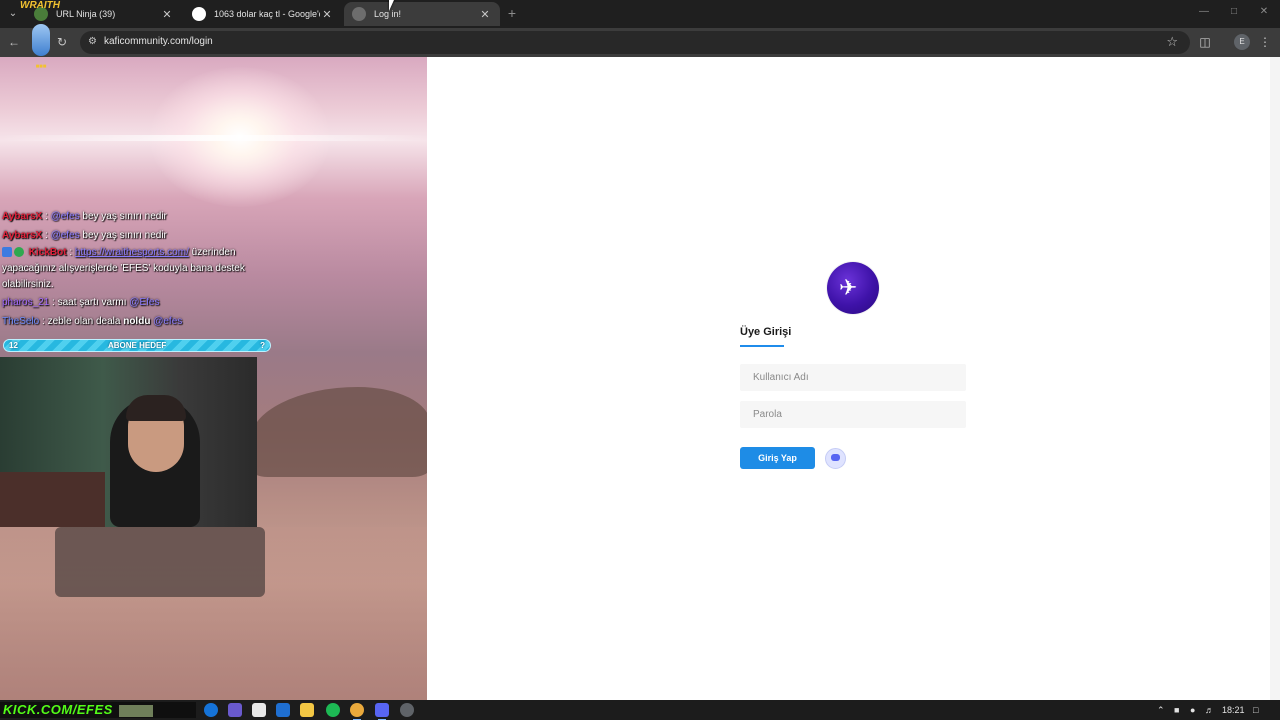 This screenshot has height=720, width=1280. Describe the element at coordinates (307, 710) in the screenshot. I see `file-explorer-icon` at that location.